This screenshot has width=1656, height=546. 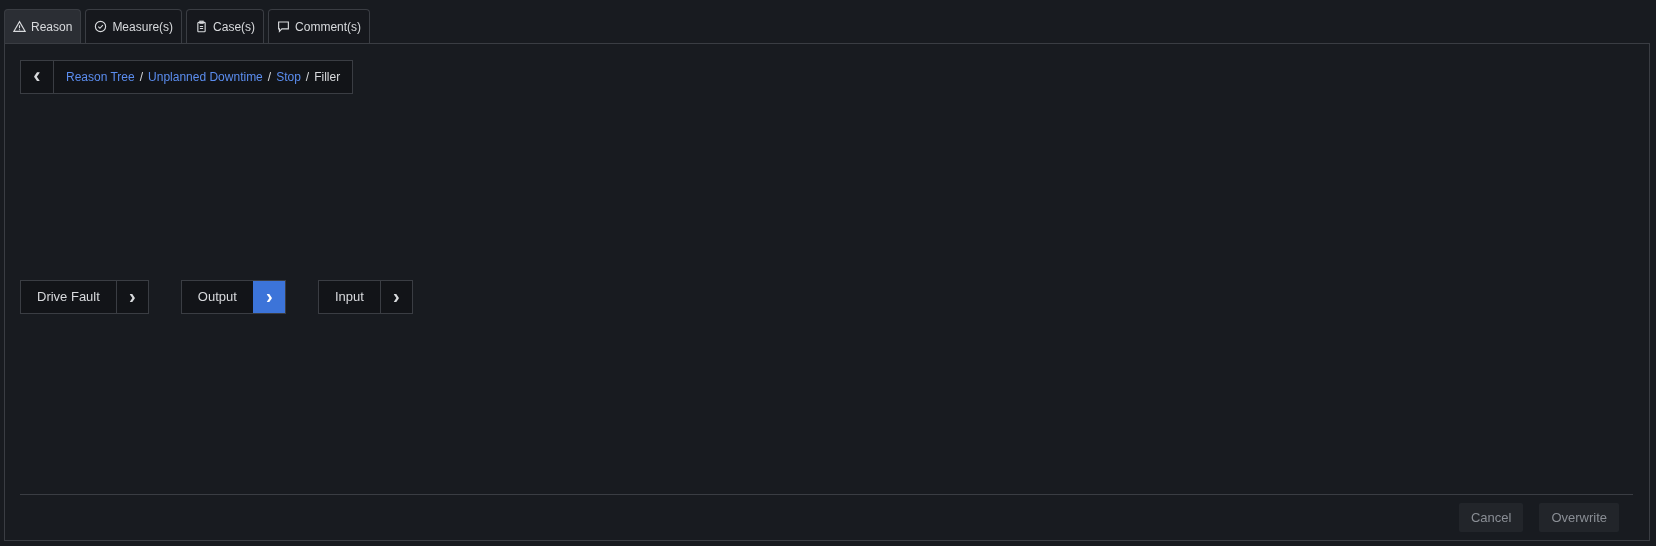 I want to click on reason-button: Input, so click(x=349, y=297).